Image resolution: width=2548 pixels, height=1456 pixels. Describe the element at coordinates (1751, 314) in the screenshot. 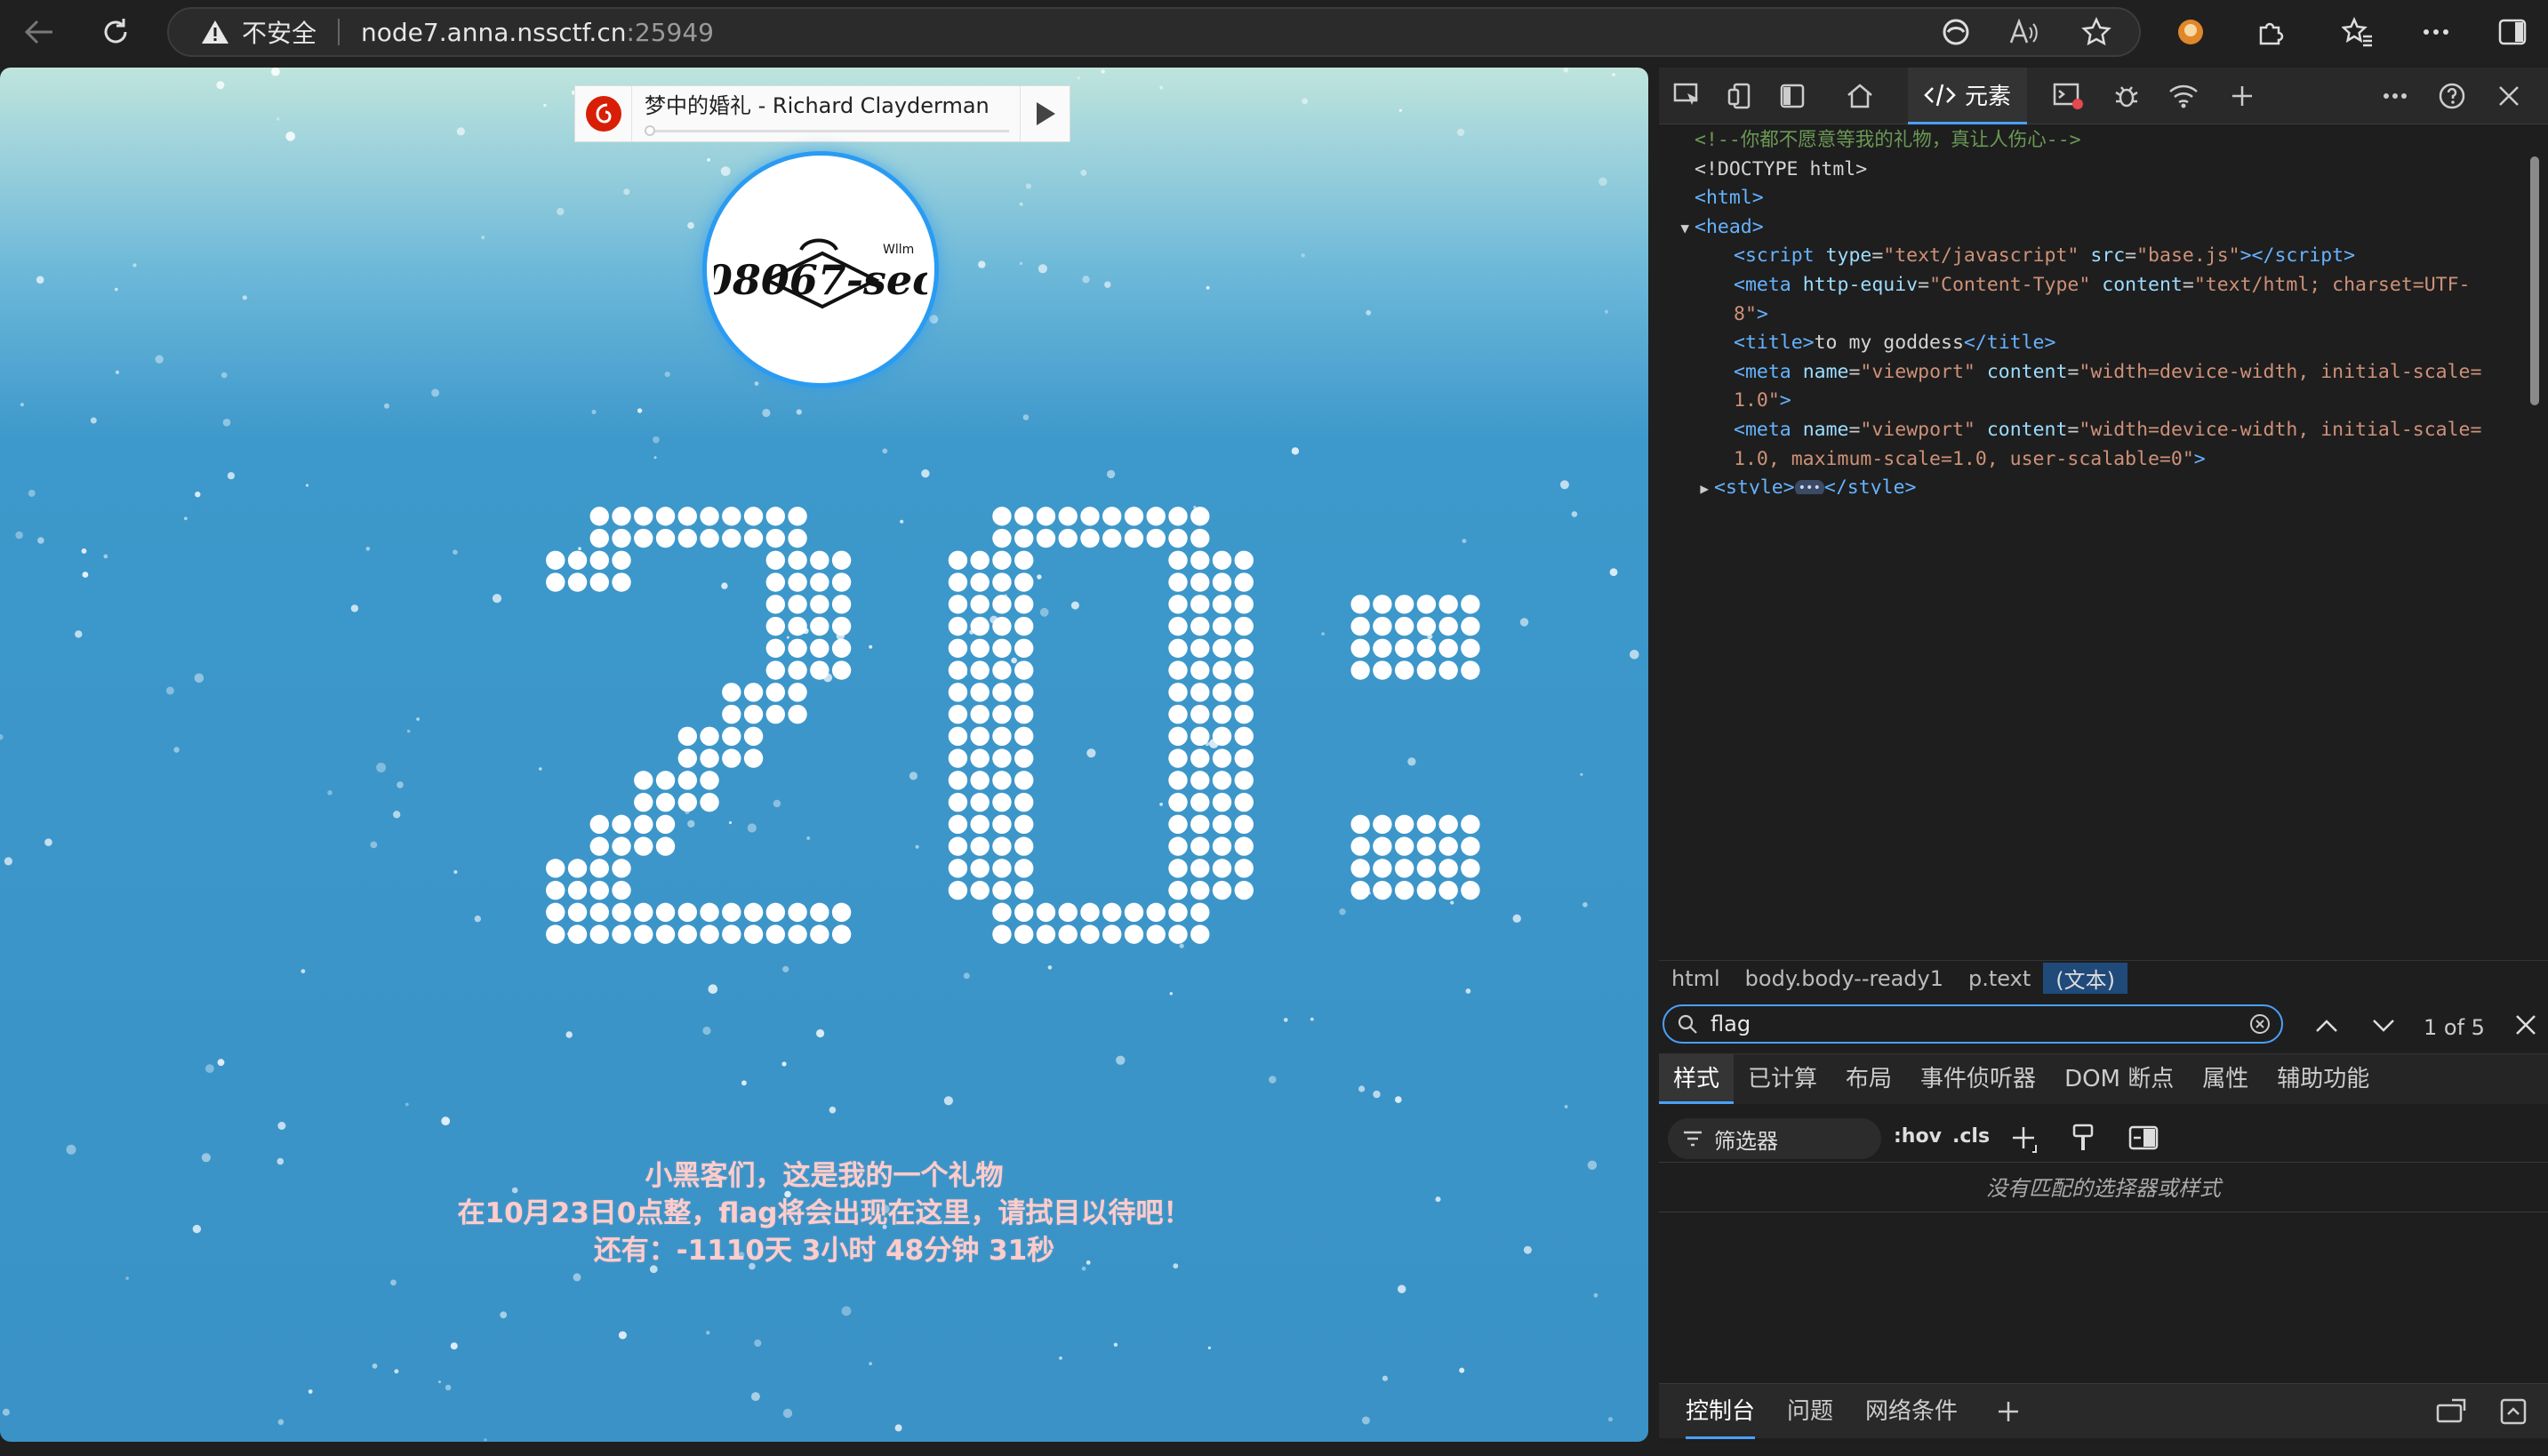

I see `dom-node-content: 8">` at that location.